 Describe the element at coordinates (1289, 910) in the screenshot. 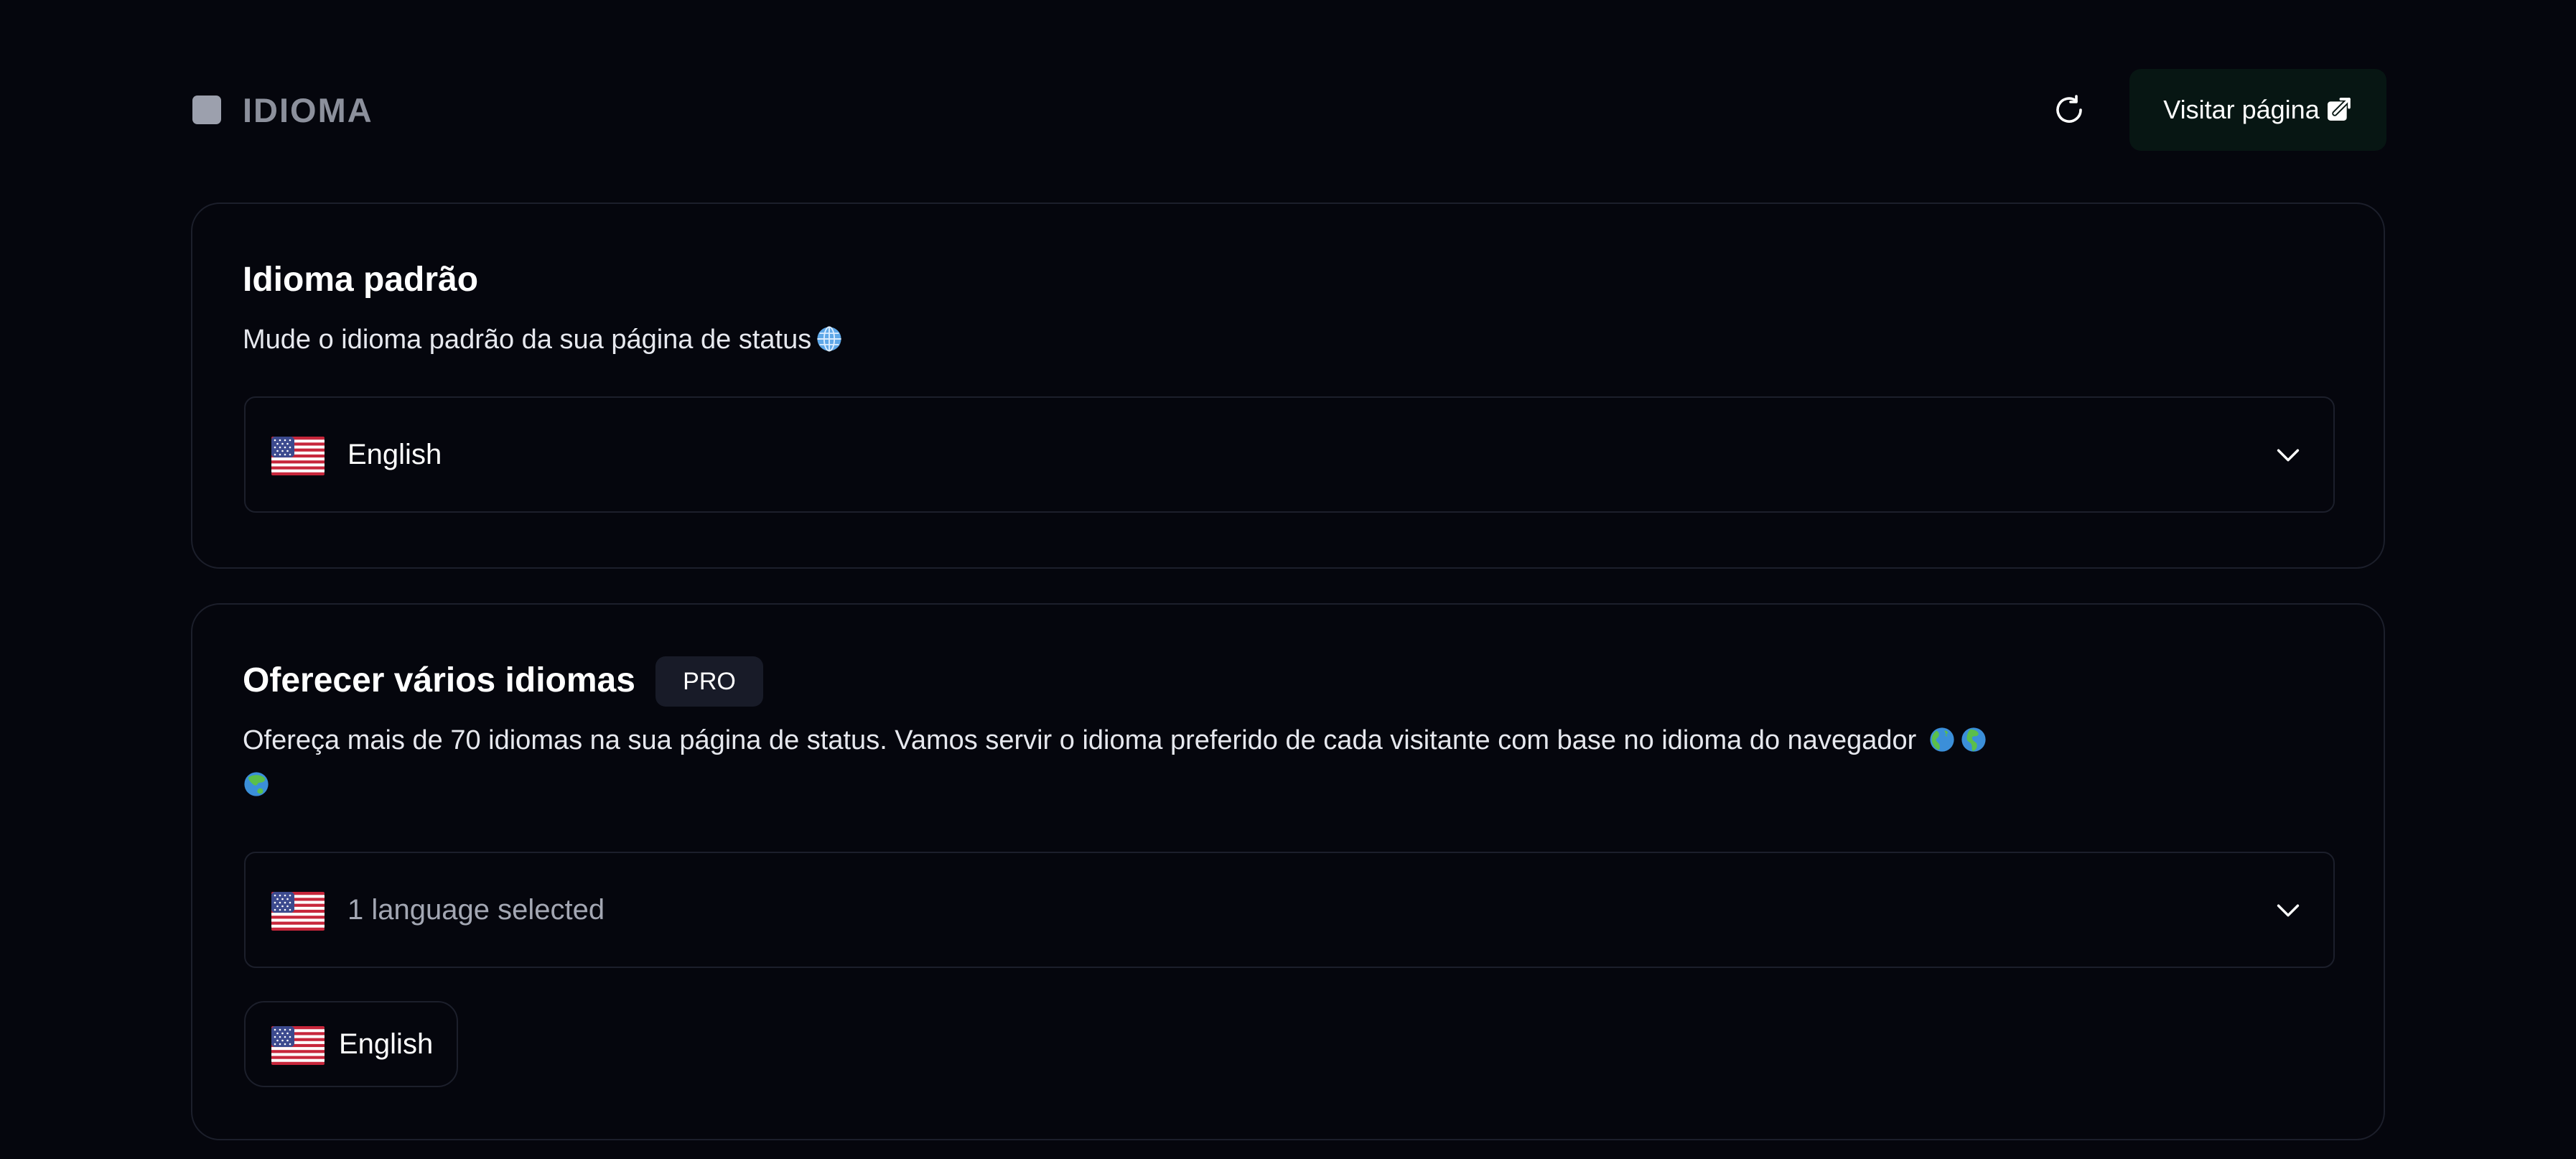

I see `multi-language-select: 1 language selected` at that location.